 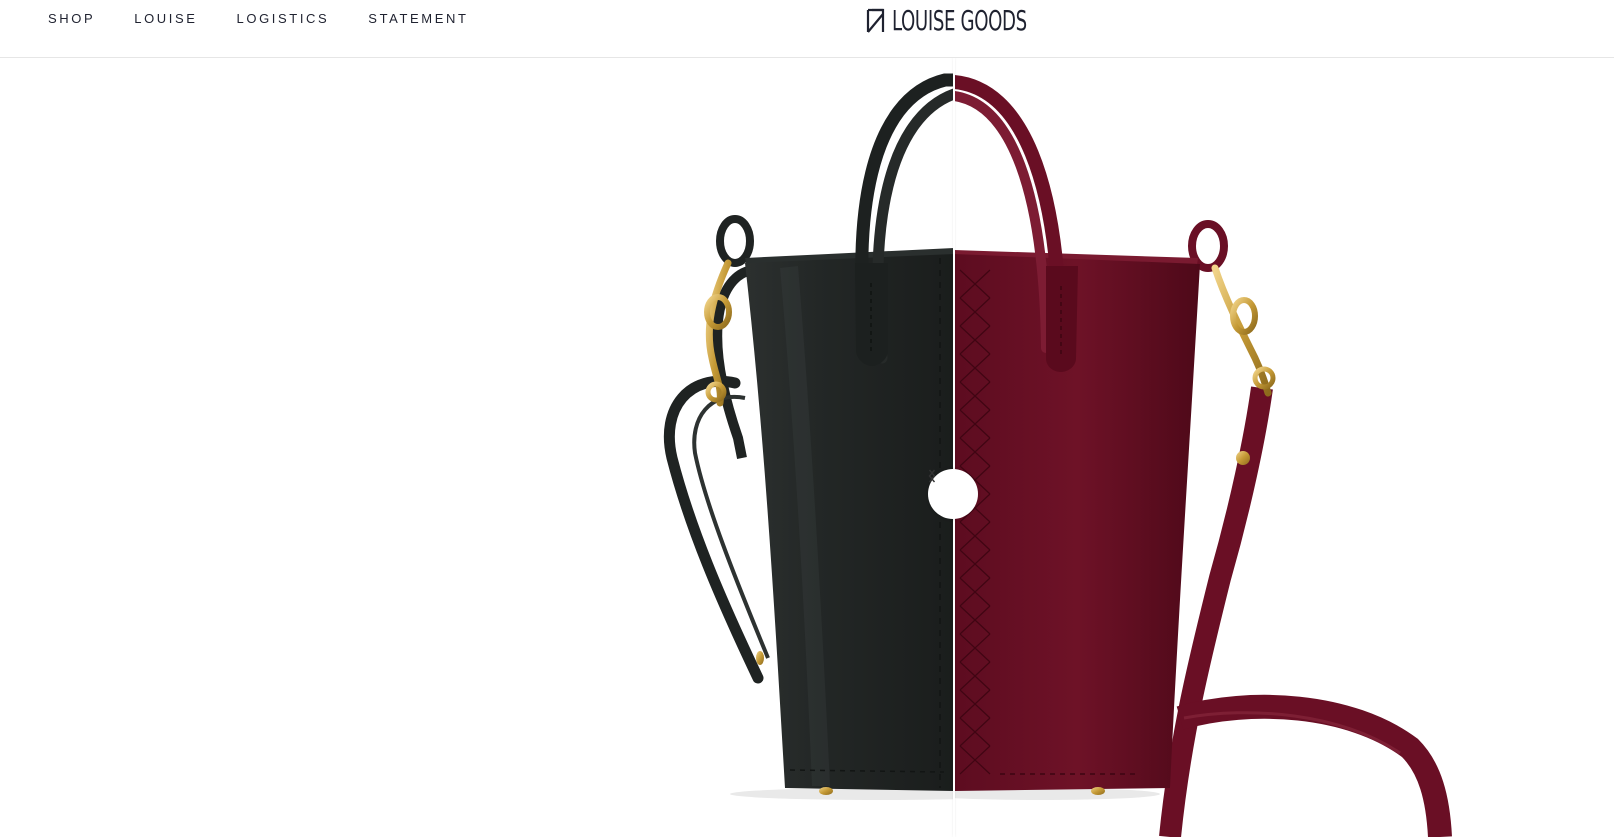 I want to click on nav-item-louise: LOUISE, so click(x=165, y=19).